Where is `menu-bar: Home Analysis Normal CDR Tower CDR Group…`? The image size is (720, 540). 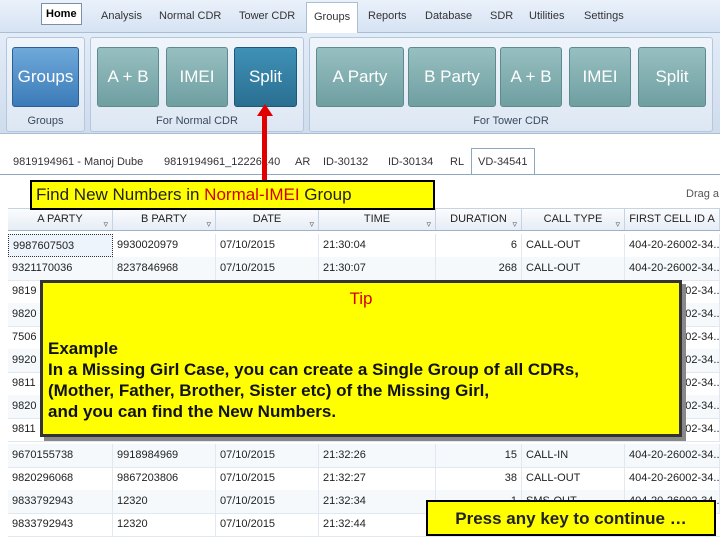
menu-bar: Home Analysis Normal CDR Tower CDR Group… is located at coordinates (360, 16).